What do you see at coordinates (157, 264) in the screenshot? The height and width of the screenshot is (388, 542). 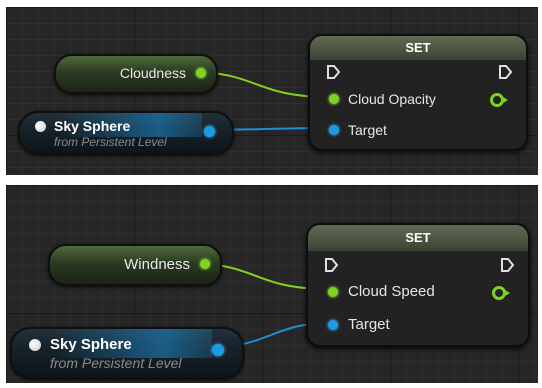 I see `variable-label: Windness` at bounding box center [157, 264].